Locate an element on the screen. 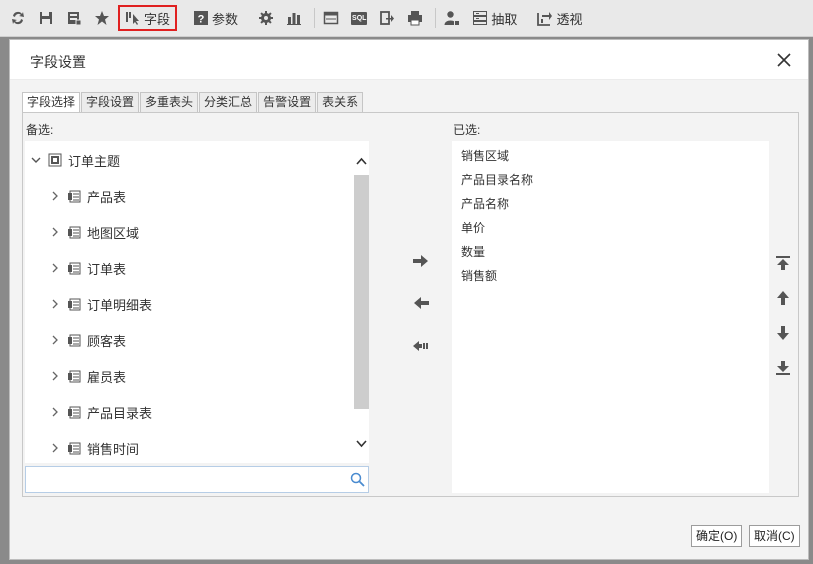 This screenshot has width=813, height=564. tree-root-label: 订单主题 is located at coordinates (94, 161).